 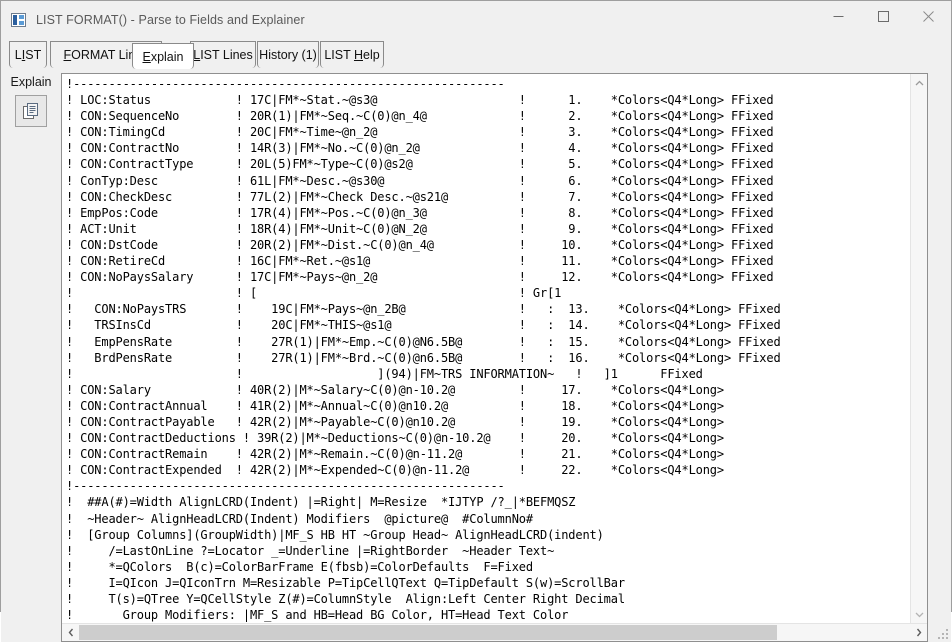 I want to click on tab-list-lines-label: LIST Lines, so click(x=223, y=55).